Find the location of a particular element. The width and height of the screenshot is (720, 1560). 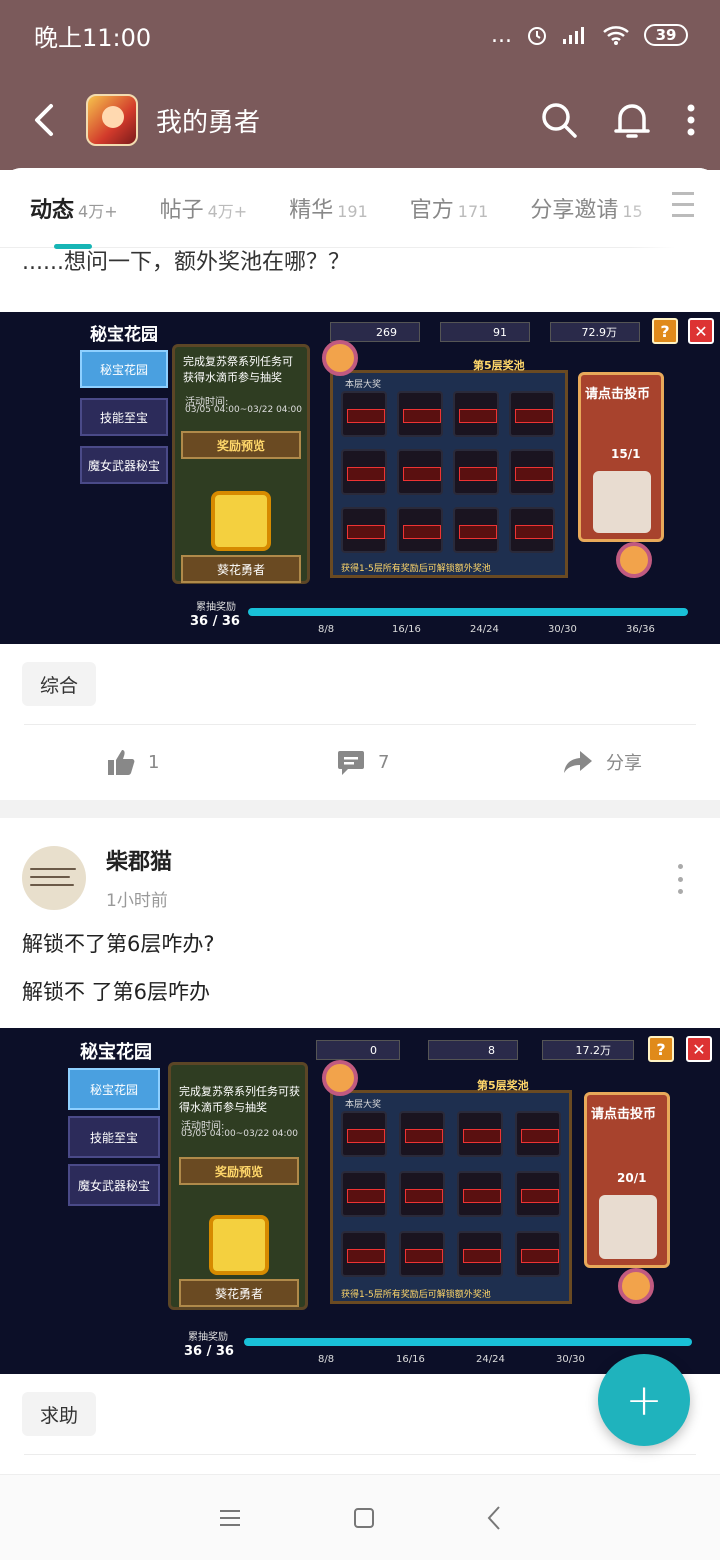

game-side-tab: 秘宝花园 is located at coordinates (114, 1089).